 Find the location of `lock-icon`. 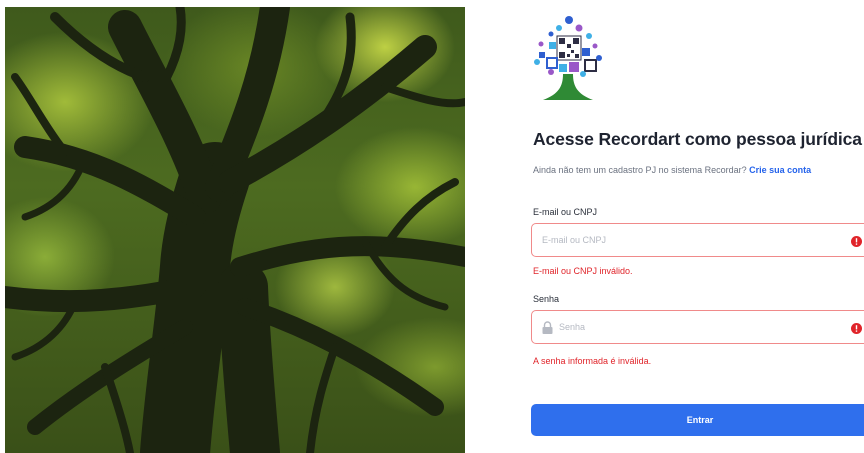

lock-icon is located at coordinates (547, 327).